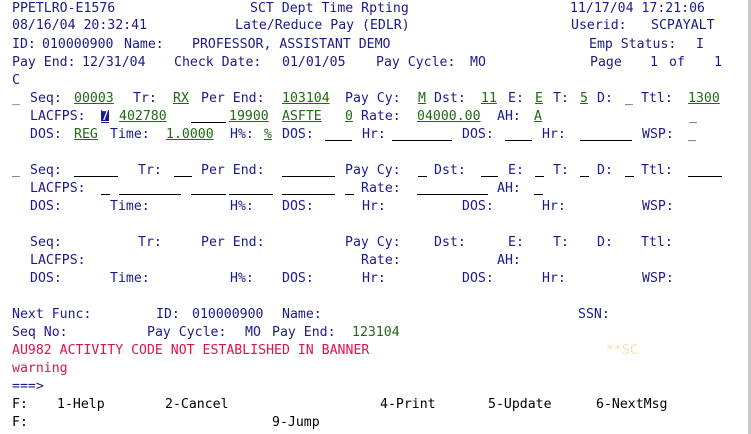 The image size is (751, 434). Describe the element at coordinates (218, 62) in the screenshot. I see `check-date-label: Check Date:` at that location.